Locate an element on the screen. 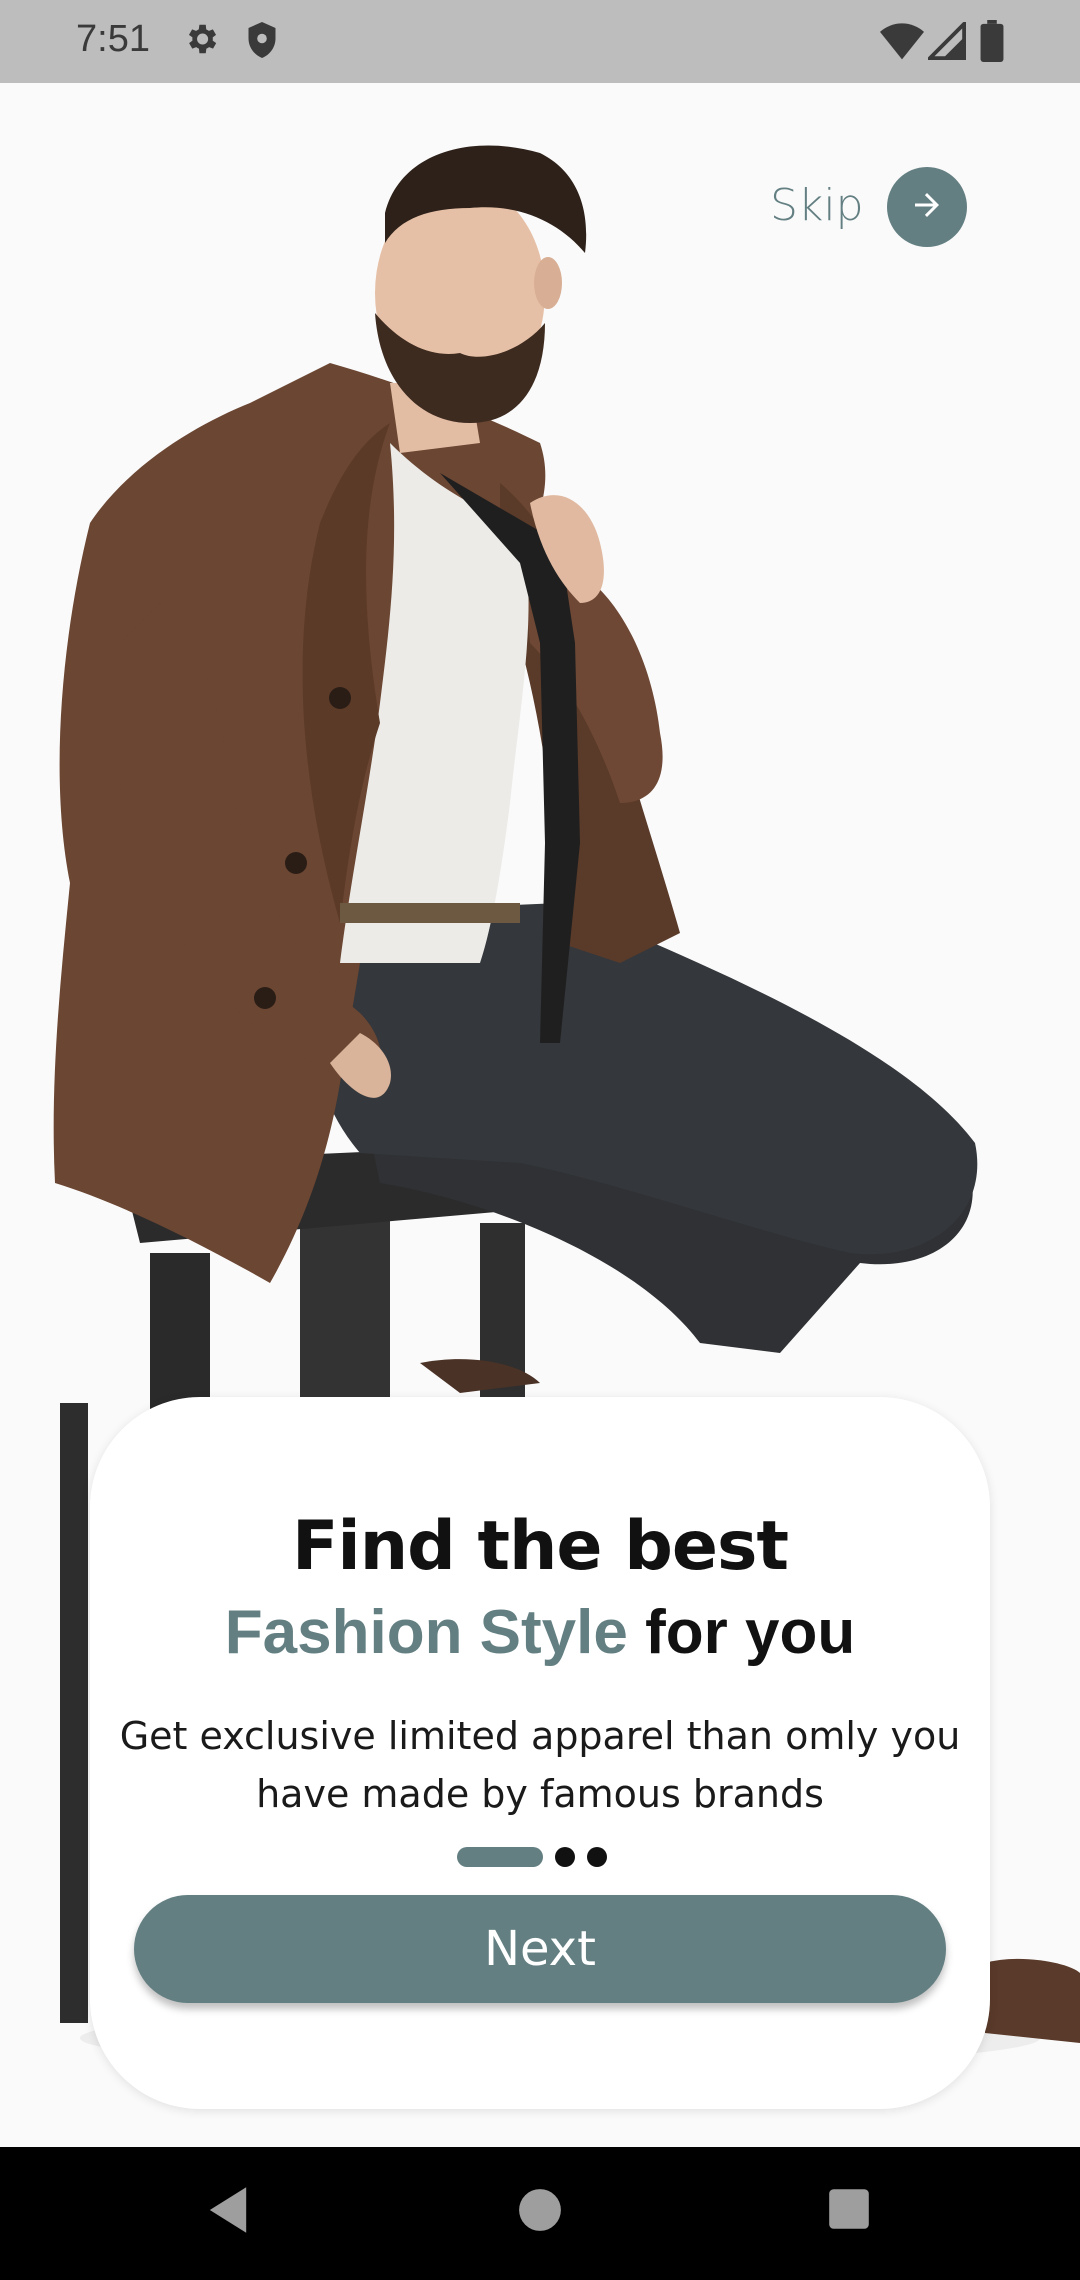 The width and height of the screenshot is (1080, 2280). recents-icon is located at coordinates (849, 2211).